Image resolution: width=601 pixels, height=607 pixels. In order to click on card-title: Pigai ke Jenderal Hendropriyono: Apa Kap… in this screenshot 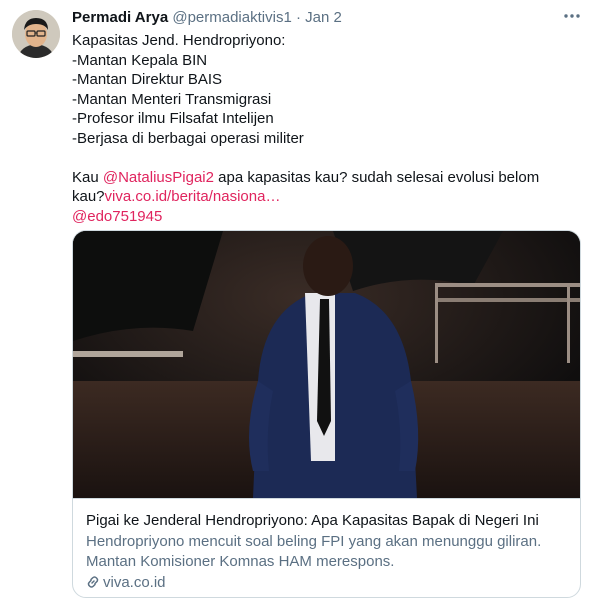, I will do `click(312, 520)`.